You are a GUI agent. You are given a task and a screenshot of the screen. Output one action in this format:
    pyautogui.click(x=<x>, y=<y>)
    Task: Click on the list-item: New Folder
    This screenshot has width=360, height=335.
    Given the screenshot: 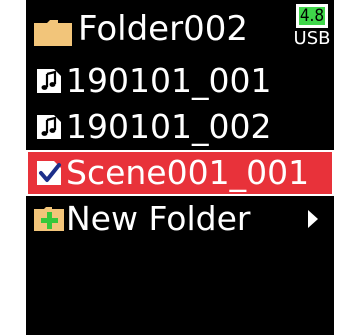 What is the action you would take?
    pyautogui.click(x=180, y=219)
    